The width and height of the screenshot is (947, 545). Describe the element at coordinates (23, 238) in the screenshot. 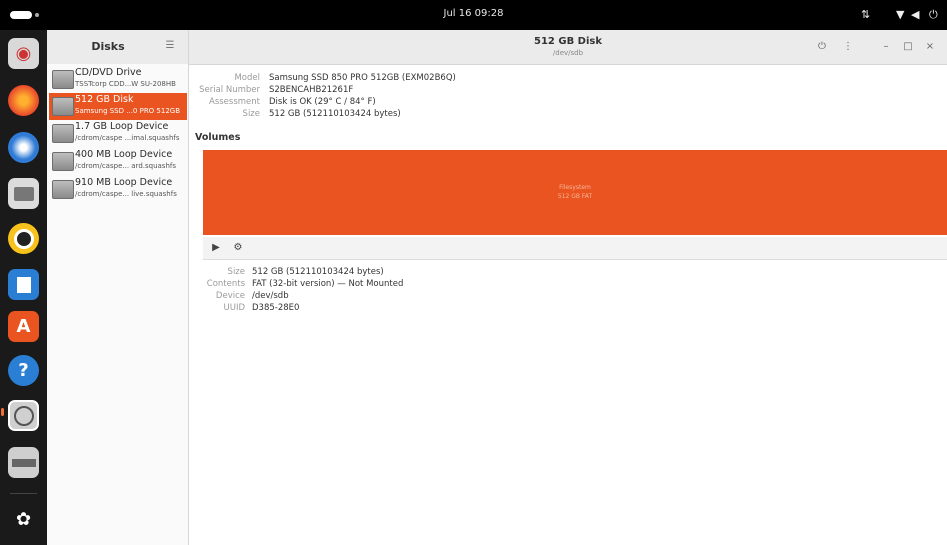

I see `rhythmbox-icon` at that location.